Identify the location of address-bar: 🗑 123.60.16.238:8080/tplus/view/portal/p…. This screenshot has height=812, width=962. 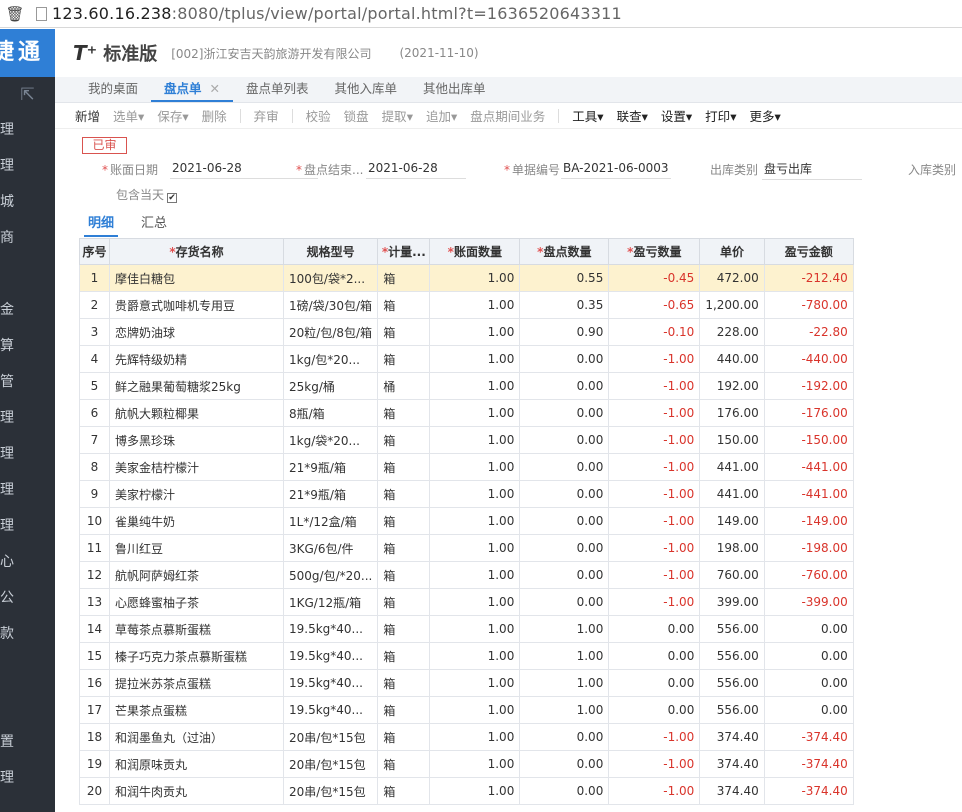
(481, 14).